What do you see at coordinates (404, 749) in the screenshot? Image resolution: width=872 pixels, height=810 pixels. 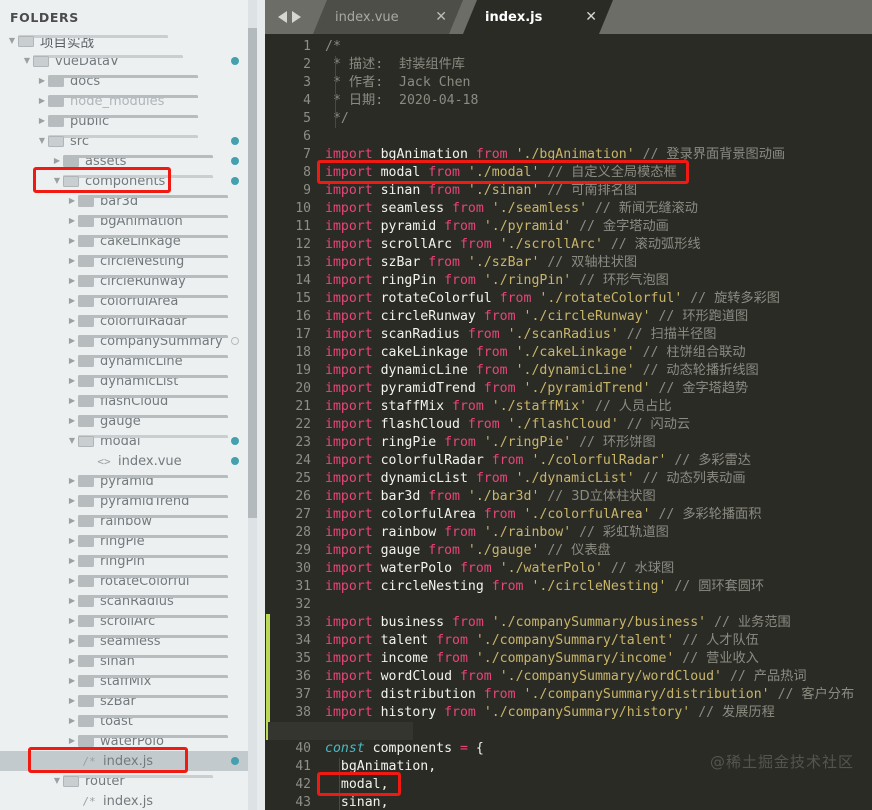 I see `code-line: const components = {` at bounding box center [404, 749].